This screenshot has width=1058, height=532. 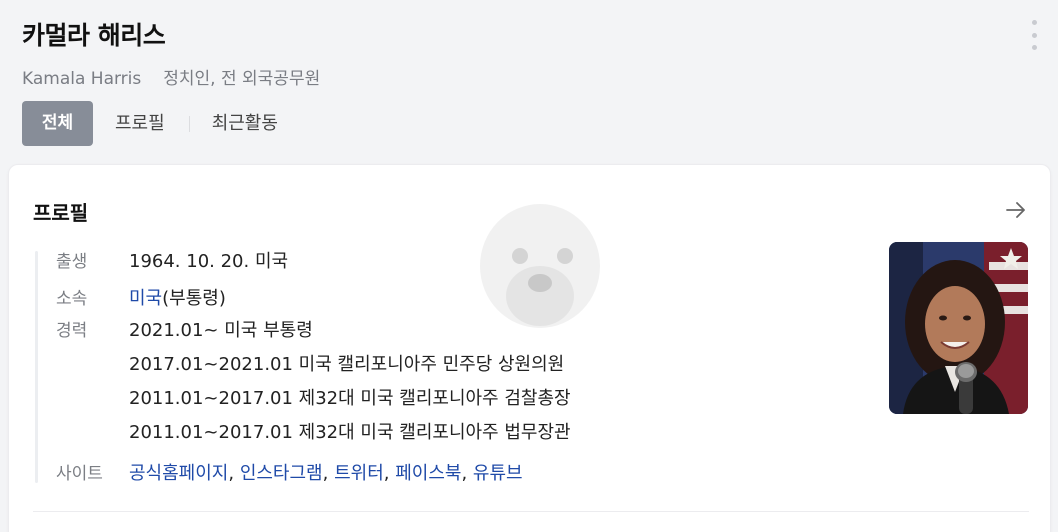 I want to click on affiliation-value: 미국(부통령), so click(x=177, y=297).